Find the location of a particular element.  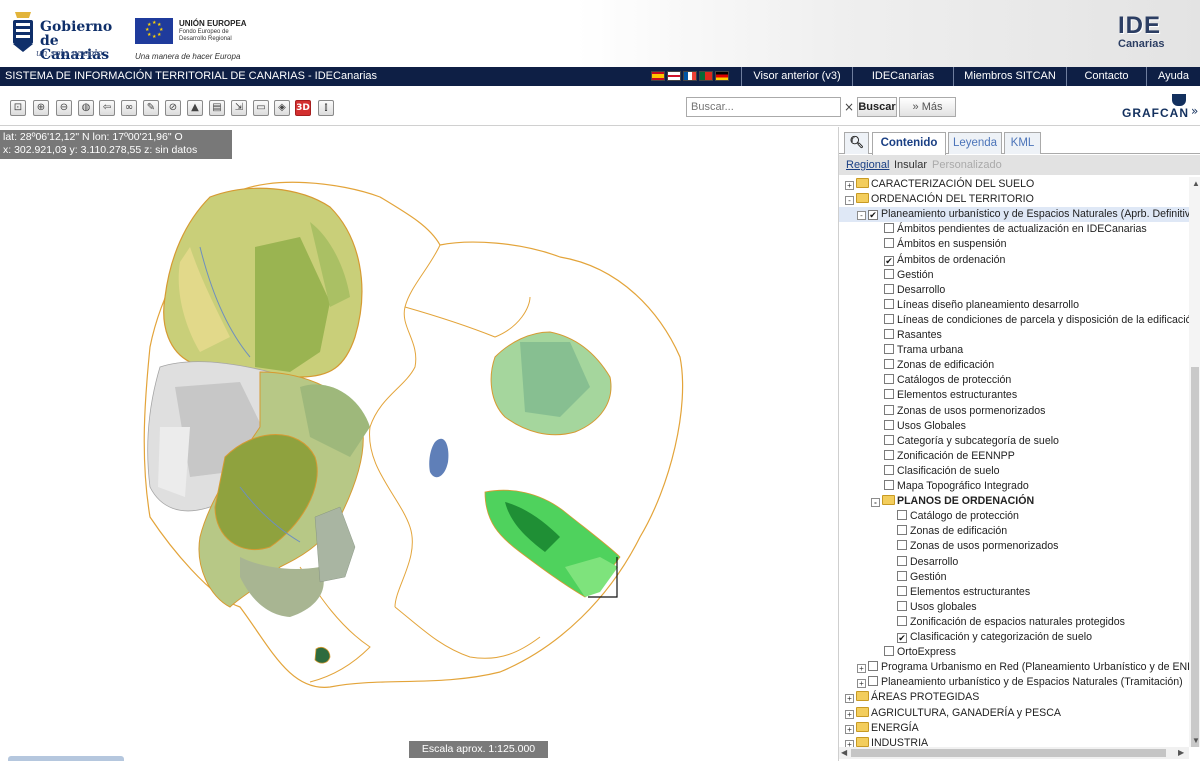

zoom-extent-icon: ⊡ is located at coordinates (18, 108).